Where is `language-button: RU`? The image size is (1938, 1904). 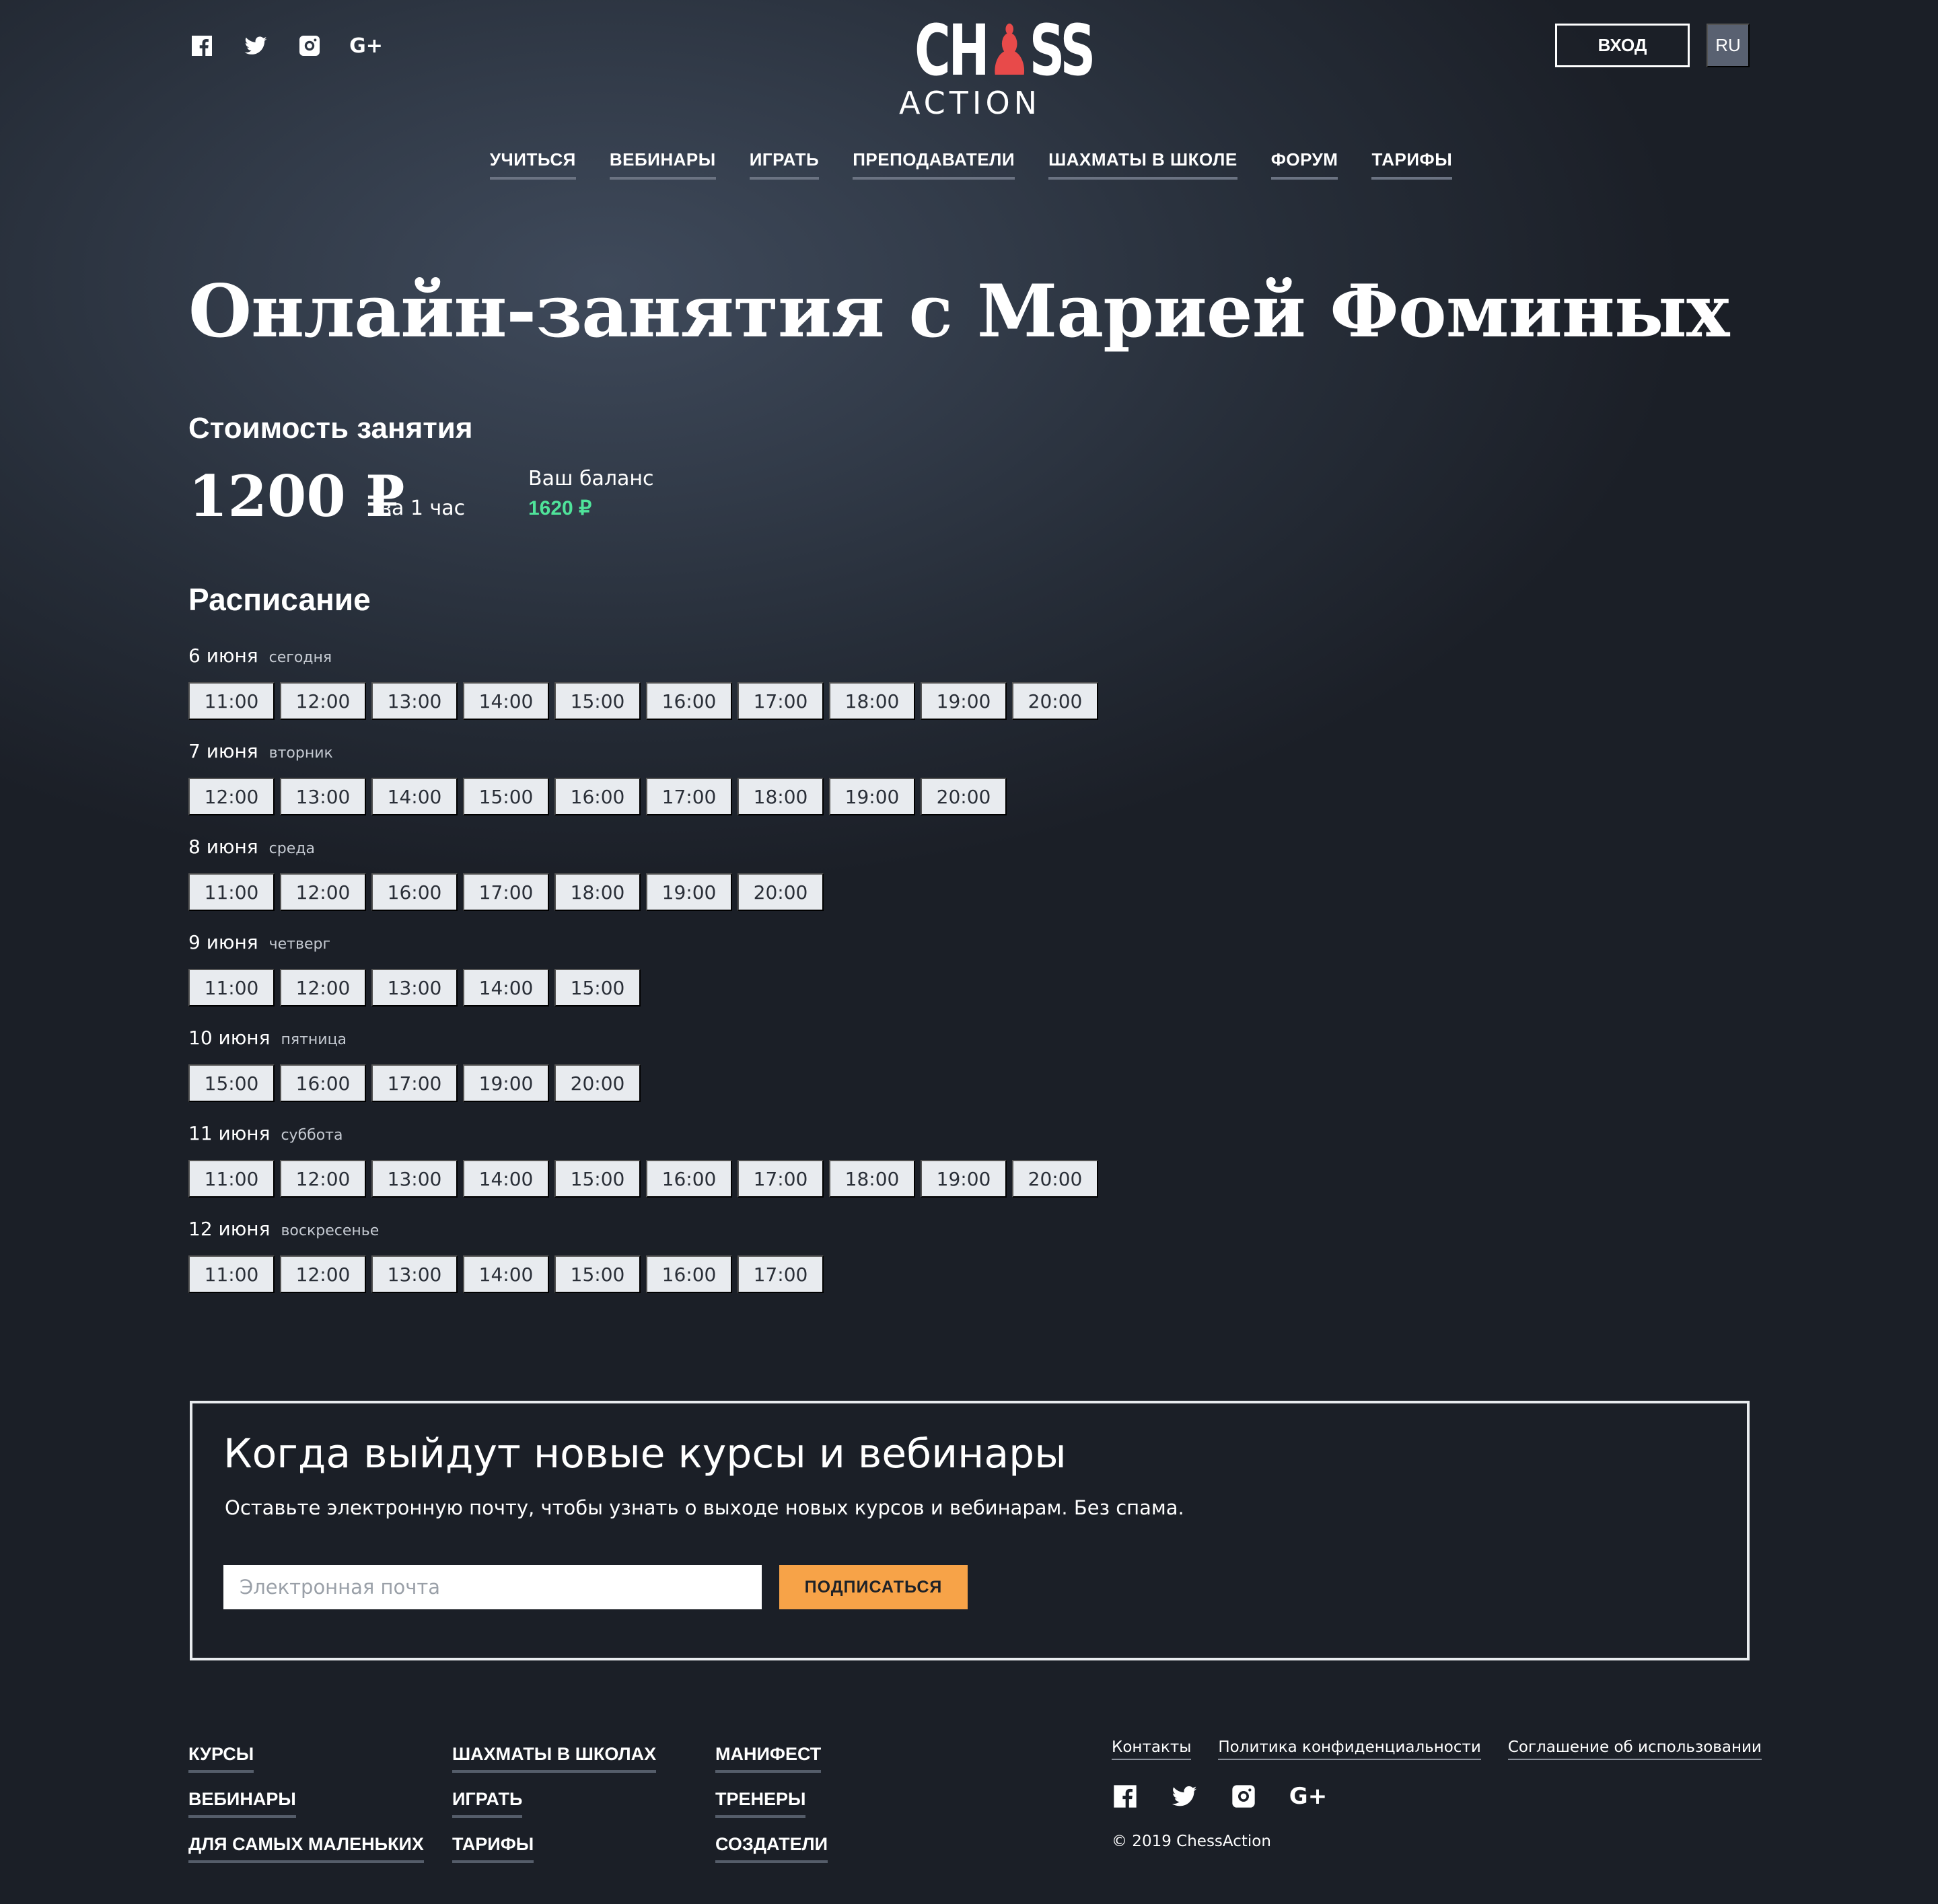 language-button: RU is located at coordinates (1729, 45).